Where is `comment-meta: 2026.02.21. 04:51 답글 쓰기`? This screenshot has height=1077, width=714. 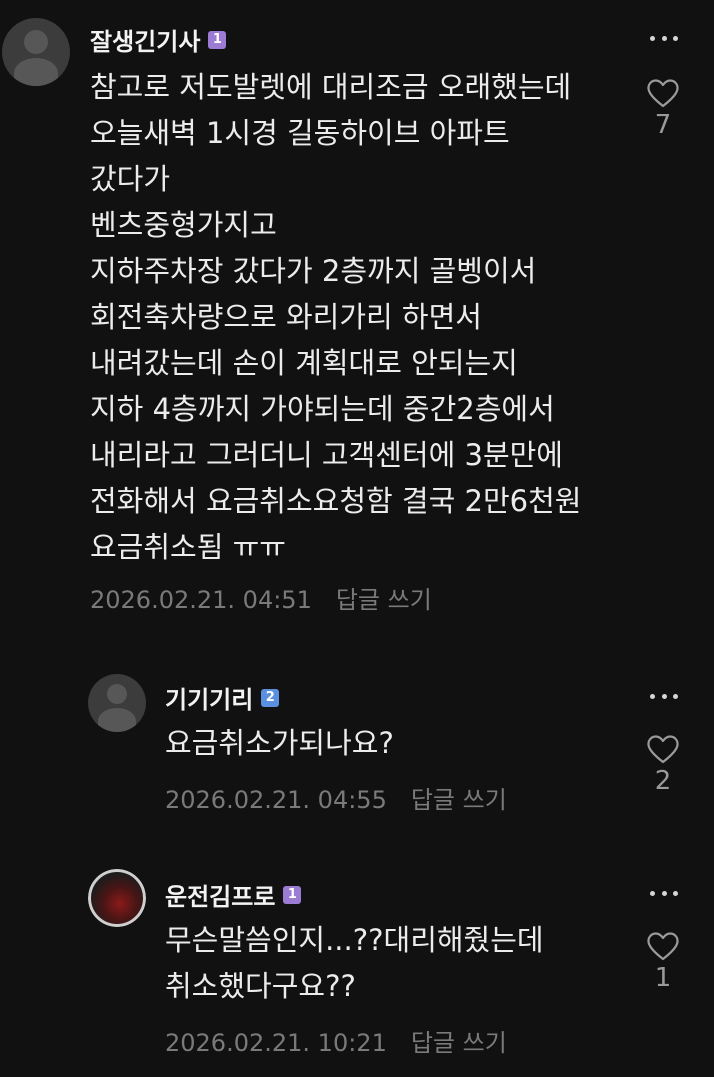
comment-meta: 2026.02.21. 04:51 답글 쓰기 is located at coordinates (261, 597).